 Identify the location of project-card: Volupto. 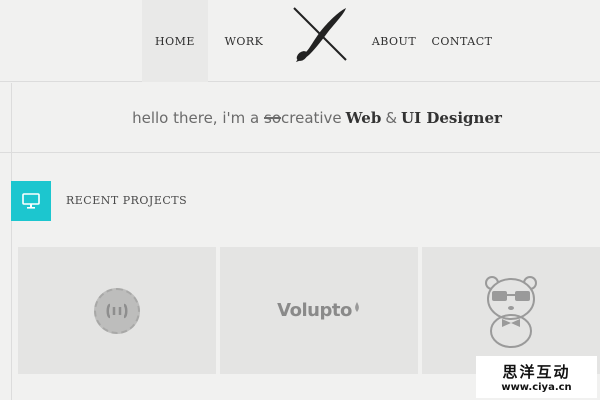
(319, 310).